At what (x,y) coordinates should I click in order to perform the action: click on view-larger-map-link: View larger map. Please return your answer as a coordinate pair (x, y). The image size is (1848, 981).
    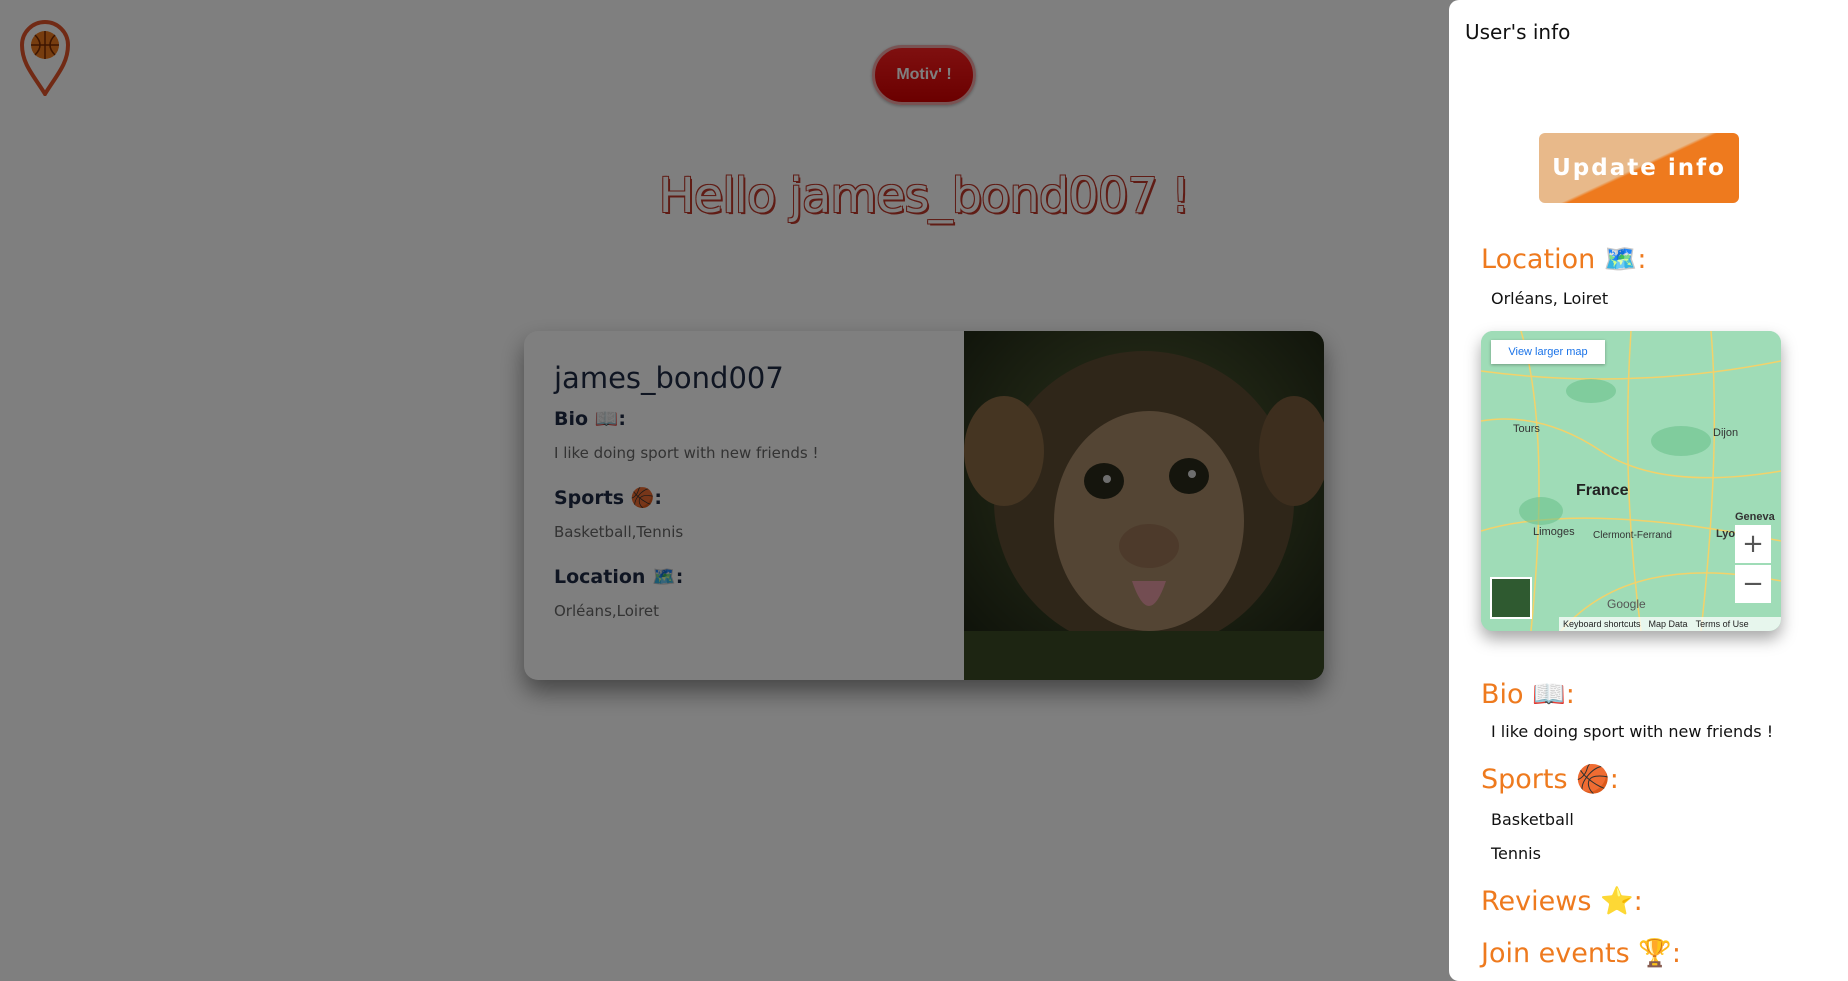
    Looking at the image, I should click on (1548, 352).